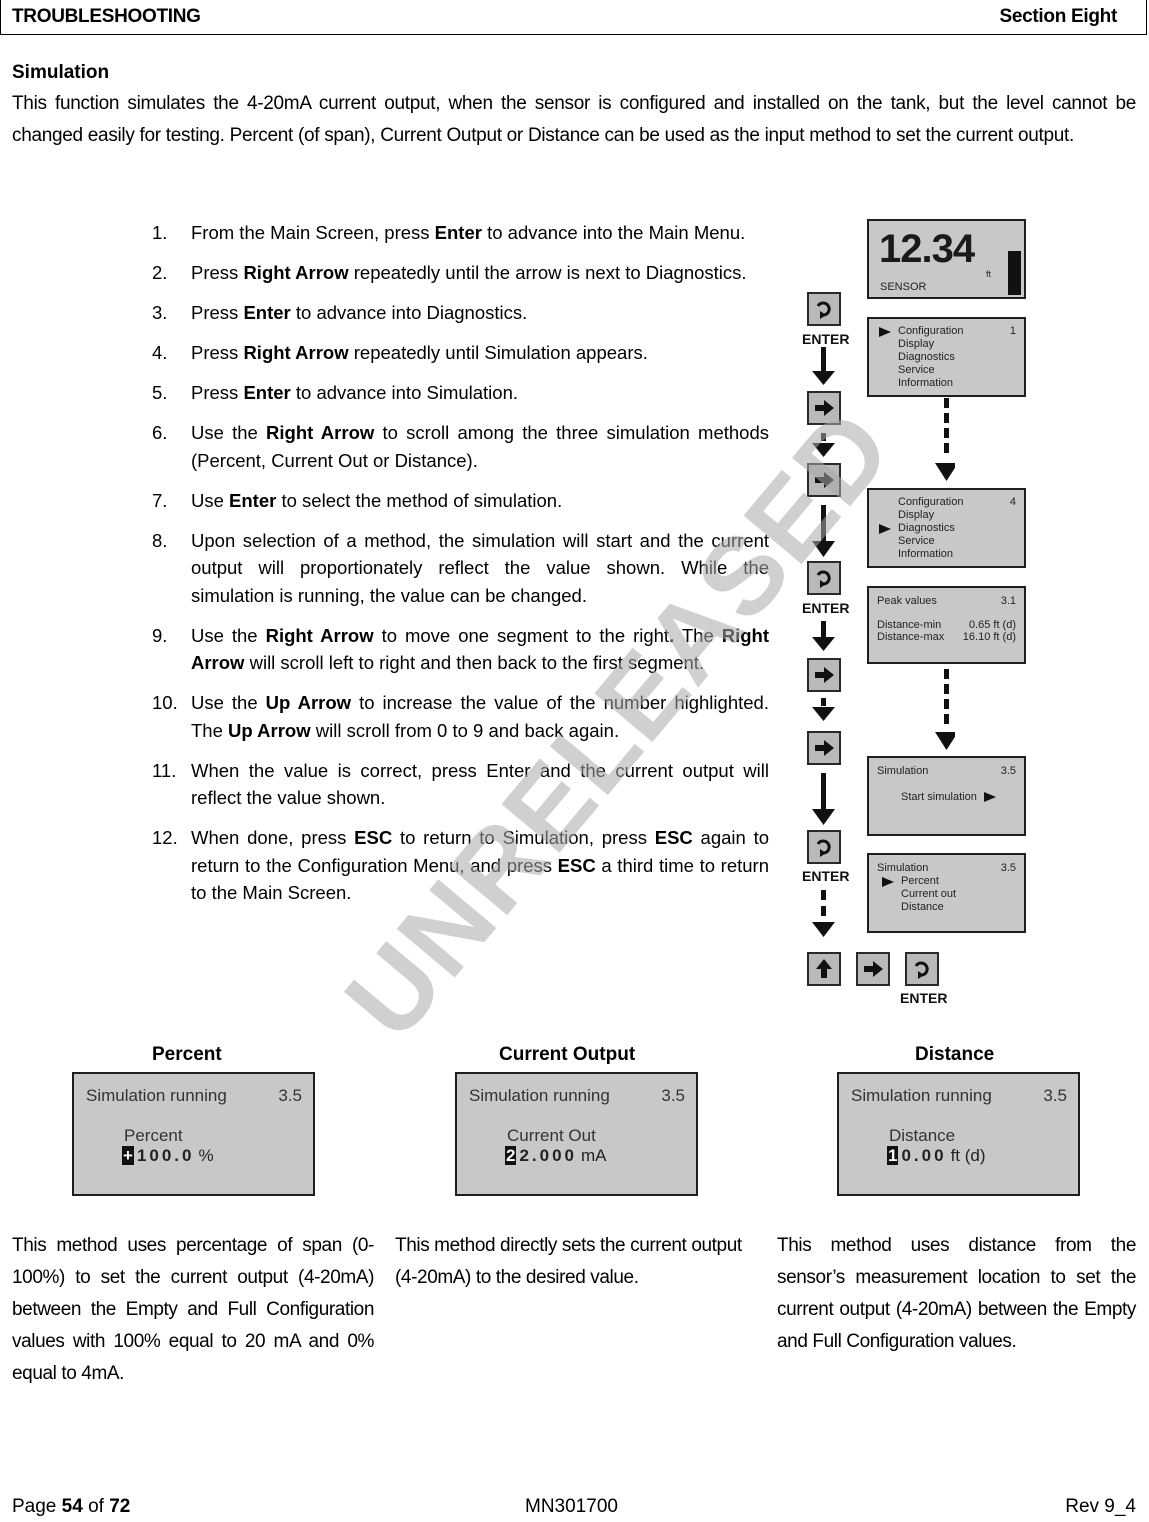 This screenshot has height=1522, width=1149. Describe the element at coordinates (61, 72) in the screenshot. I see `section-title: Simulation` at that location.